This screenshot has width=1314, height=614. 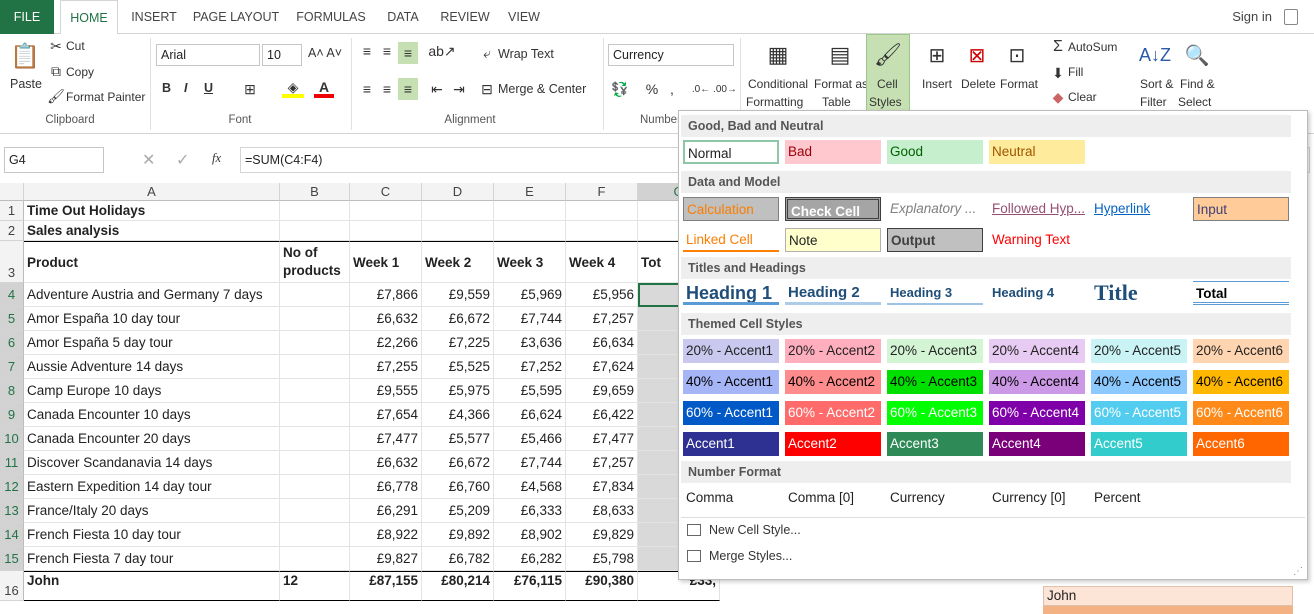 What do you see at coordinates (530, 367) in the screenshot?
I see `cell-e7: £7,252` at bounding box center [530, 367].